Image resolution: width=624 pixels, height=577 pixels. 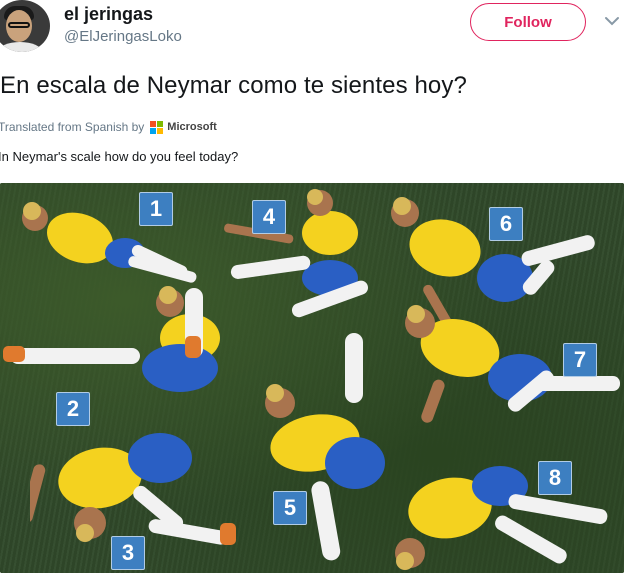 I want to click on rank-badge-1: 1, so click(x=156, y=209).